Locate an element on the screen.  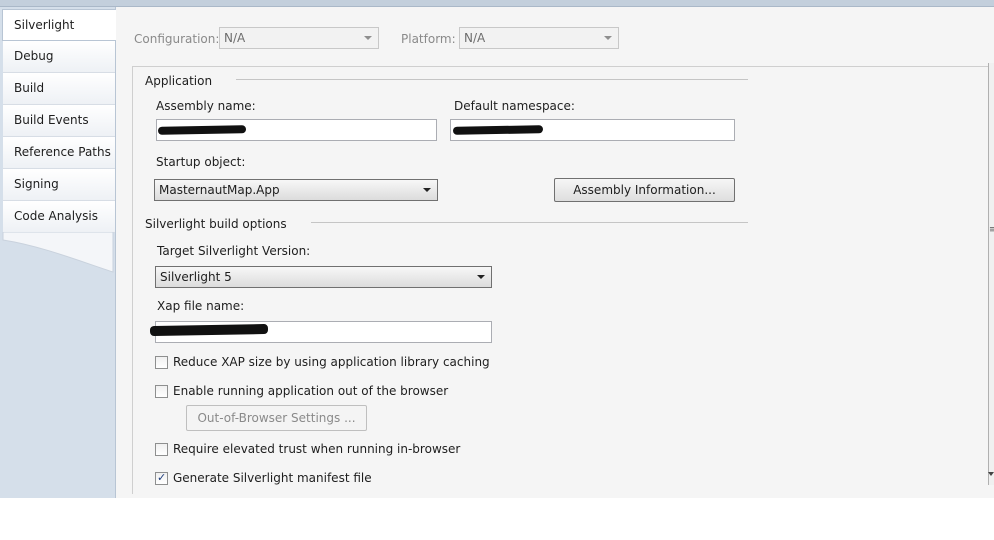
configuration-select: N/A is located at coordinates (299, 38).